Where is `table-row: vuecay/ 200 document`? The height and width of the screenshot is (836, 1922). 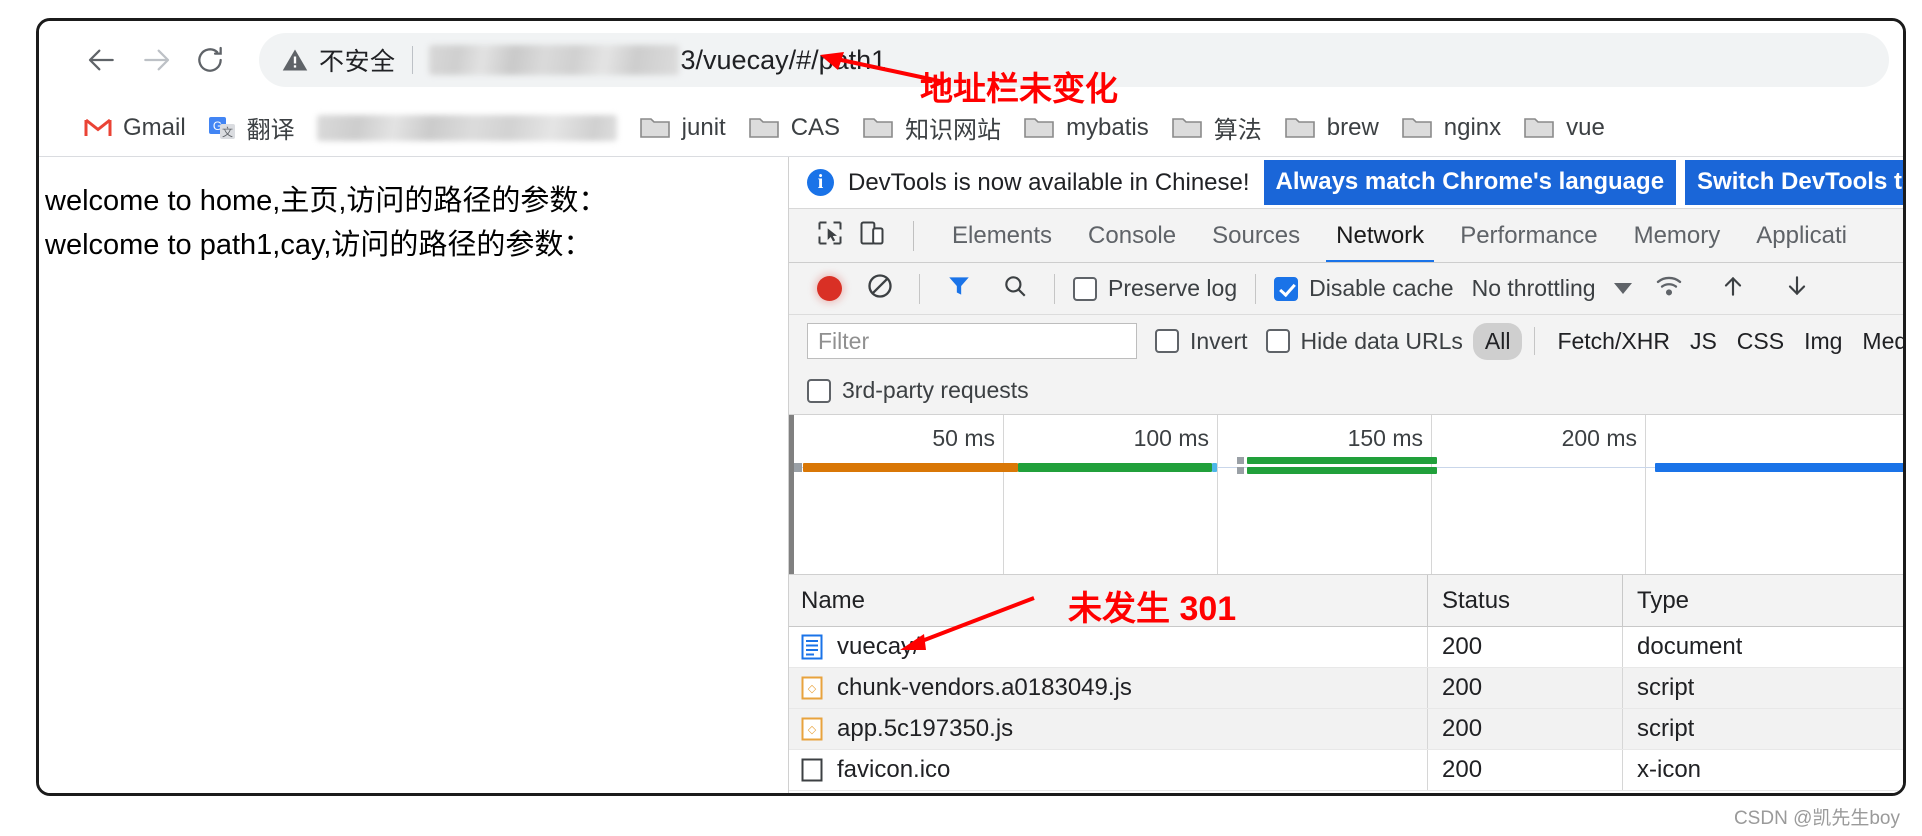 table-row: vuecay/ 200 document is located at coordinates (1346, 647).